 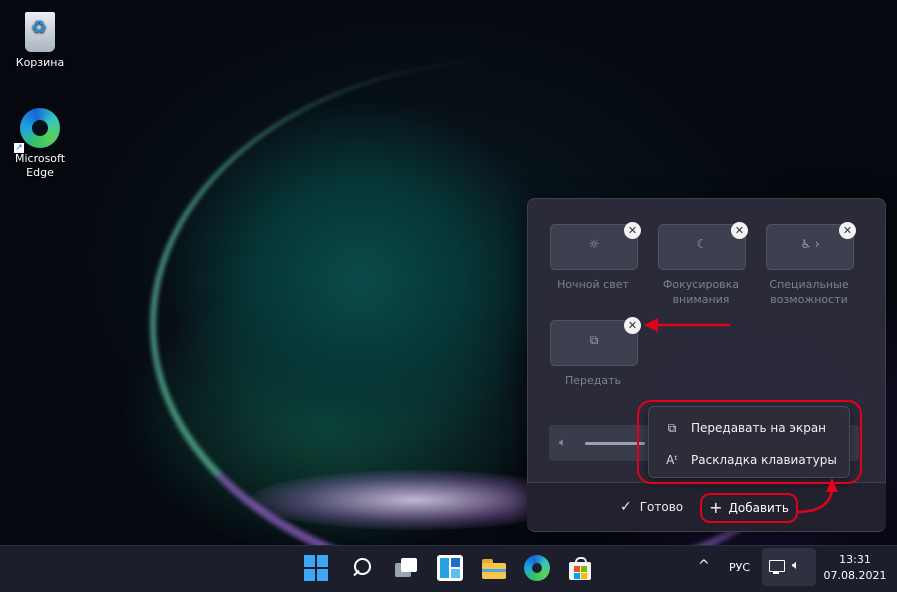 What do you see at coordinates (704, 566) in the screenshot?
I see `show-hidden-icons-chevron-icon: ^` at bounding box center [704, 566].